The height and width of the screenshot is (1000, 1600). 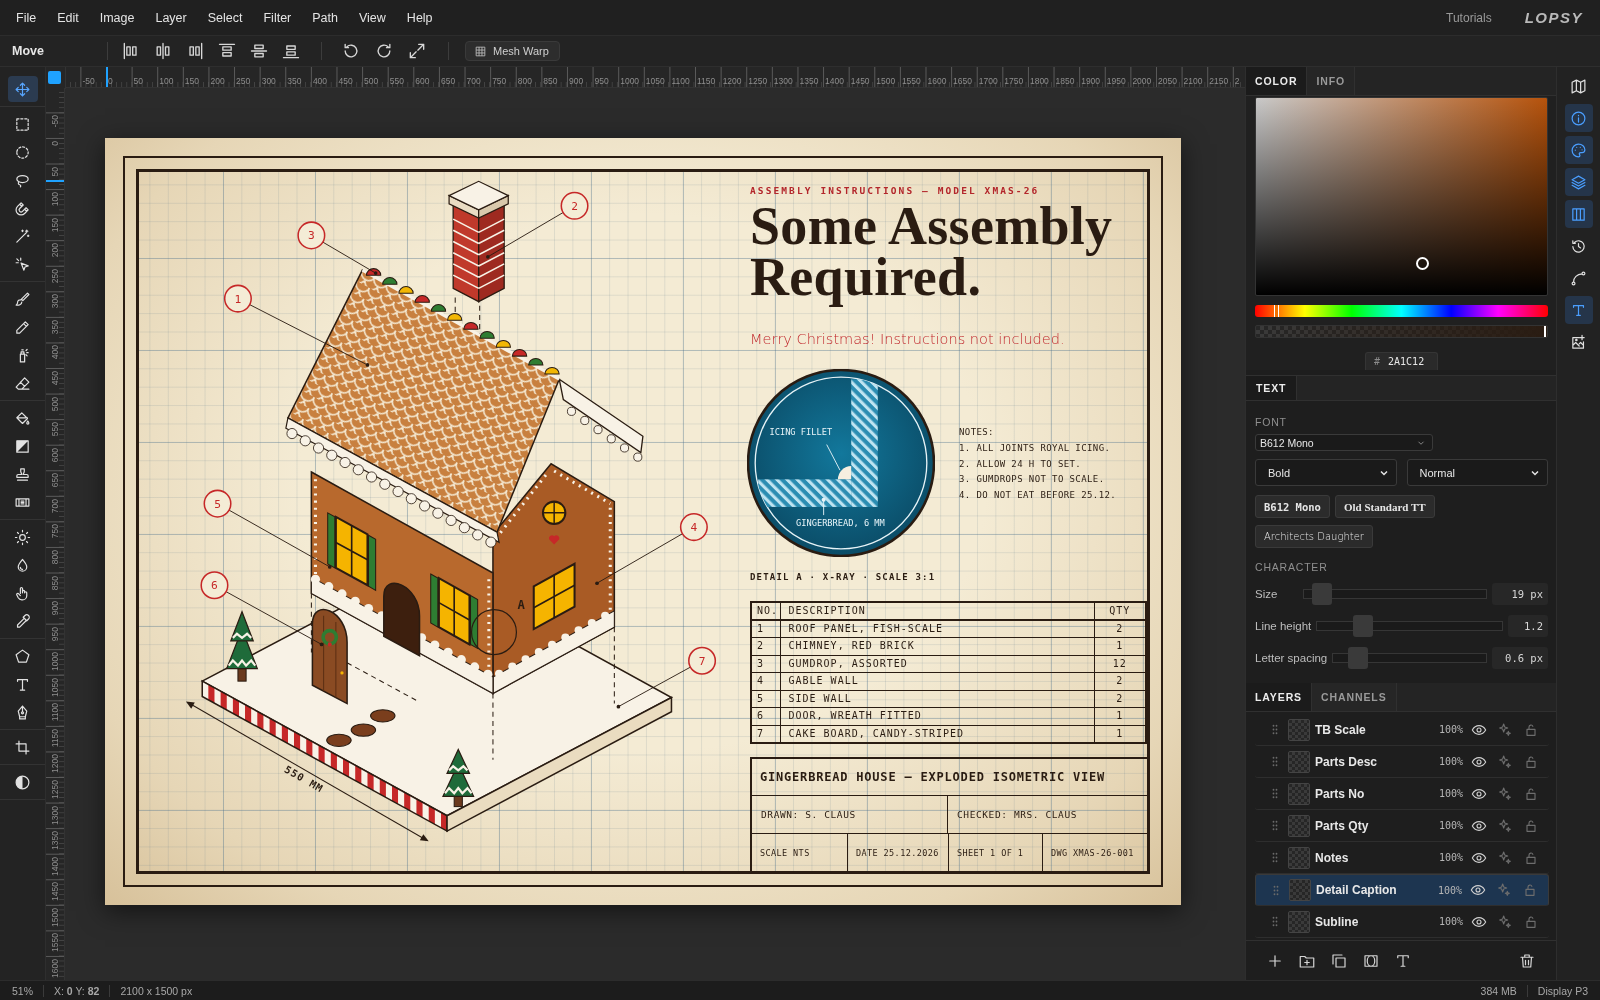 What do you see at coordinates (1402, 890) in the screenshot?
I see `layer-row: Detail Caption 100%` at bounding box center [1402, 890].